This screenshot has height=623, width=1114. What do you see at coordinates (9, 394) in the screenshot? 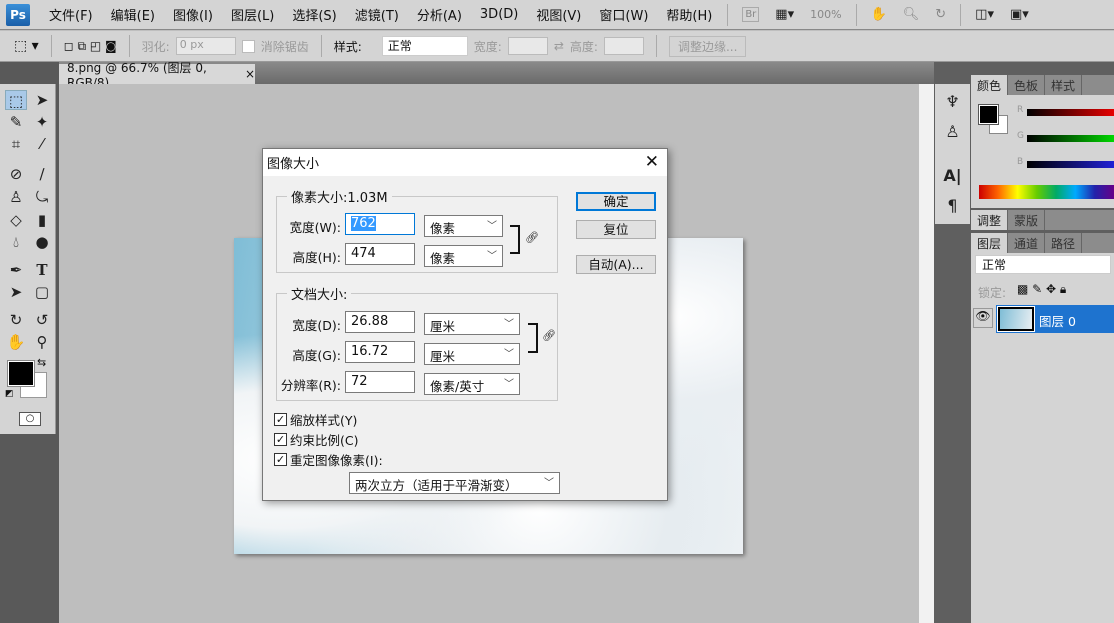
I see `default-colors-icon: ◩` at bounding box center [9, 394].